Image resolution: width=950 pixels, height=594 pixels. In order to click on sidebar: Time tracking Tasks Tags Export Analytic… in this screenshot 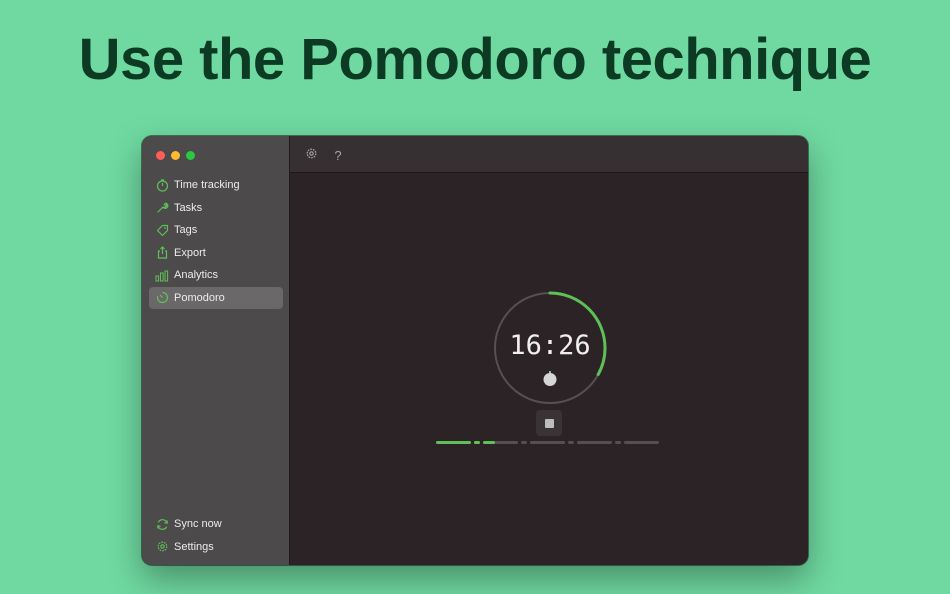, I will do `click(216, 350)`.